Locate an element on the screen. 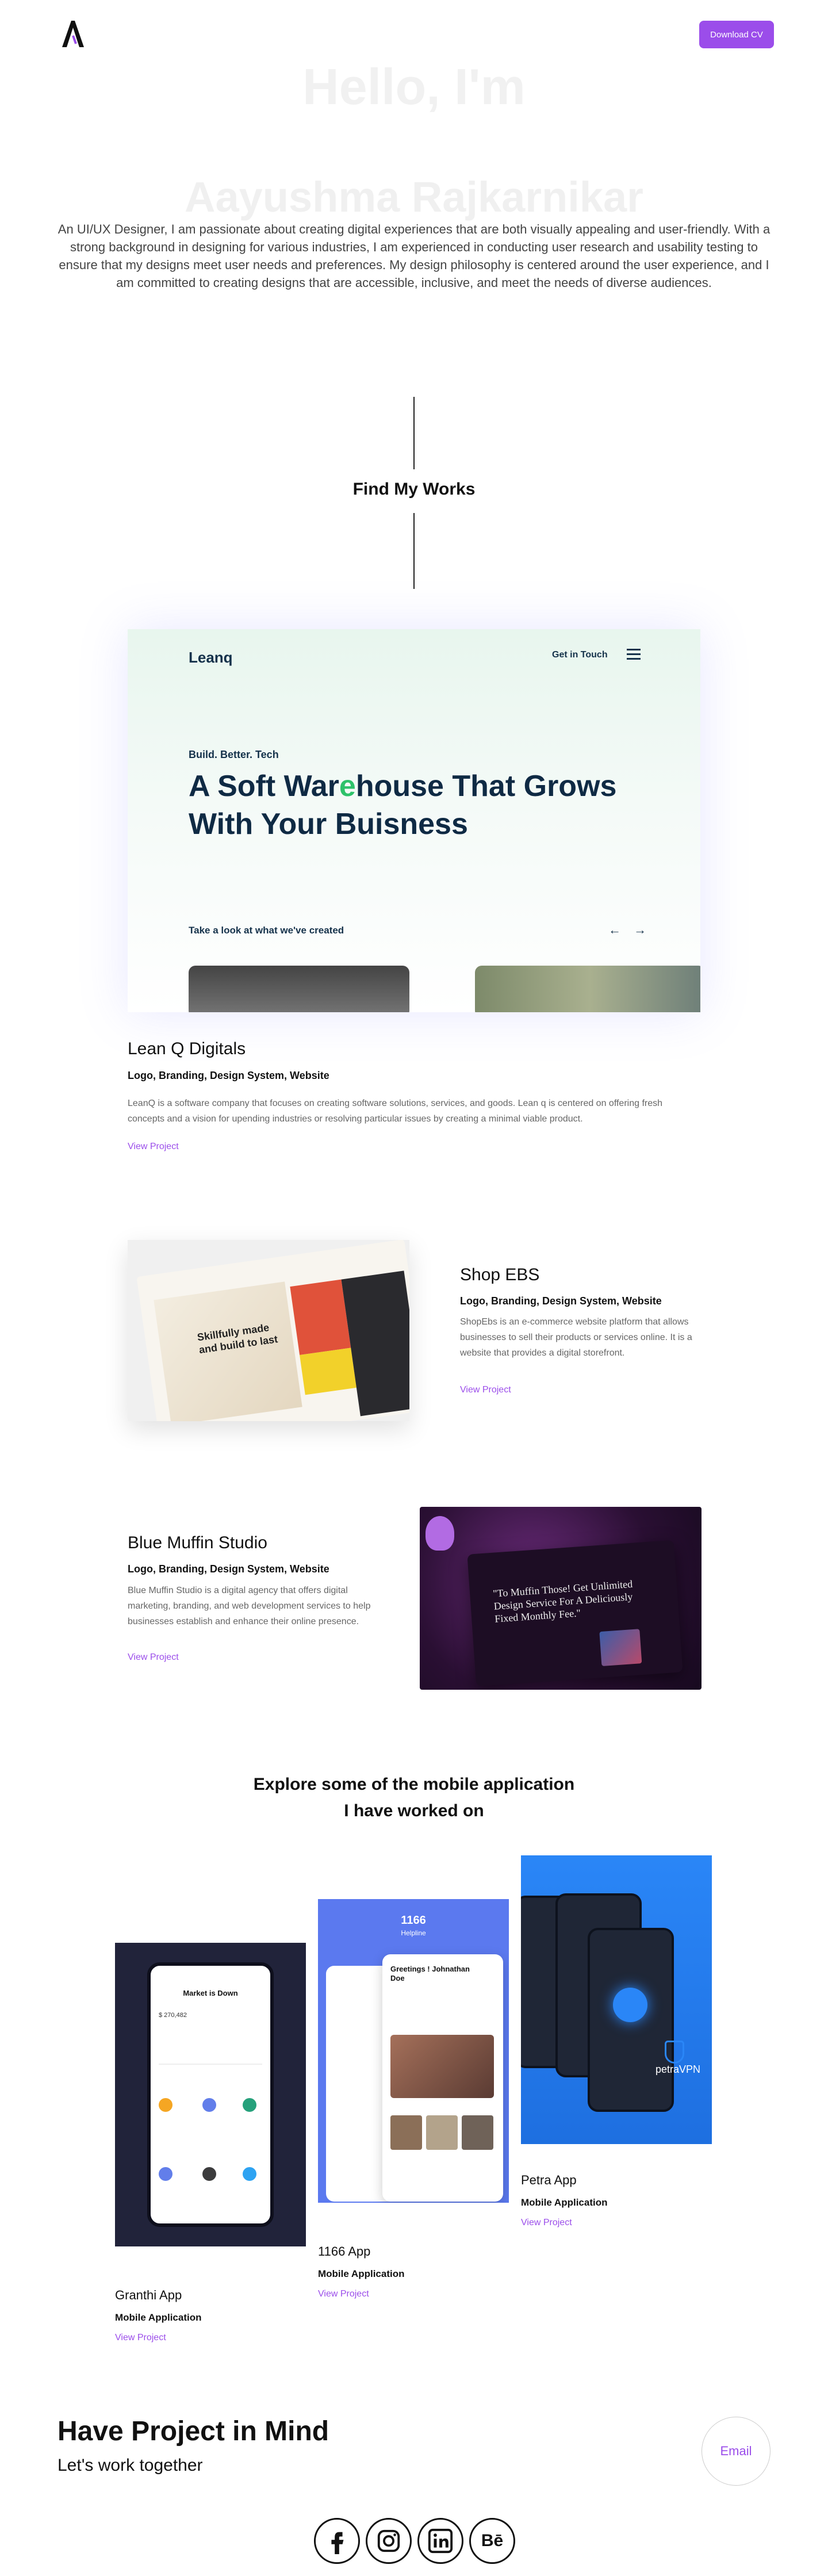  app-name: Petra App is located at coordinates (549, 2180).